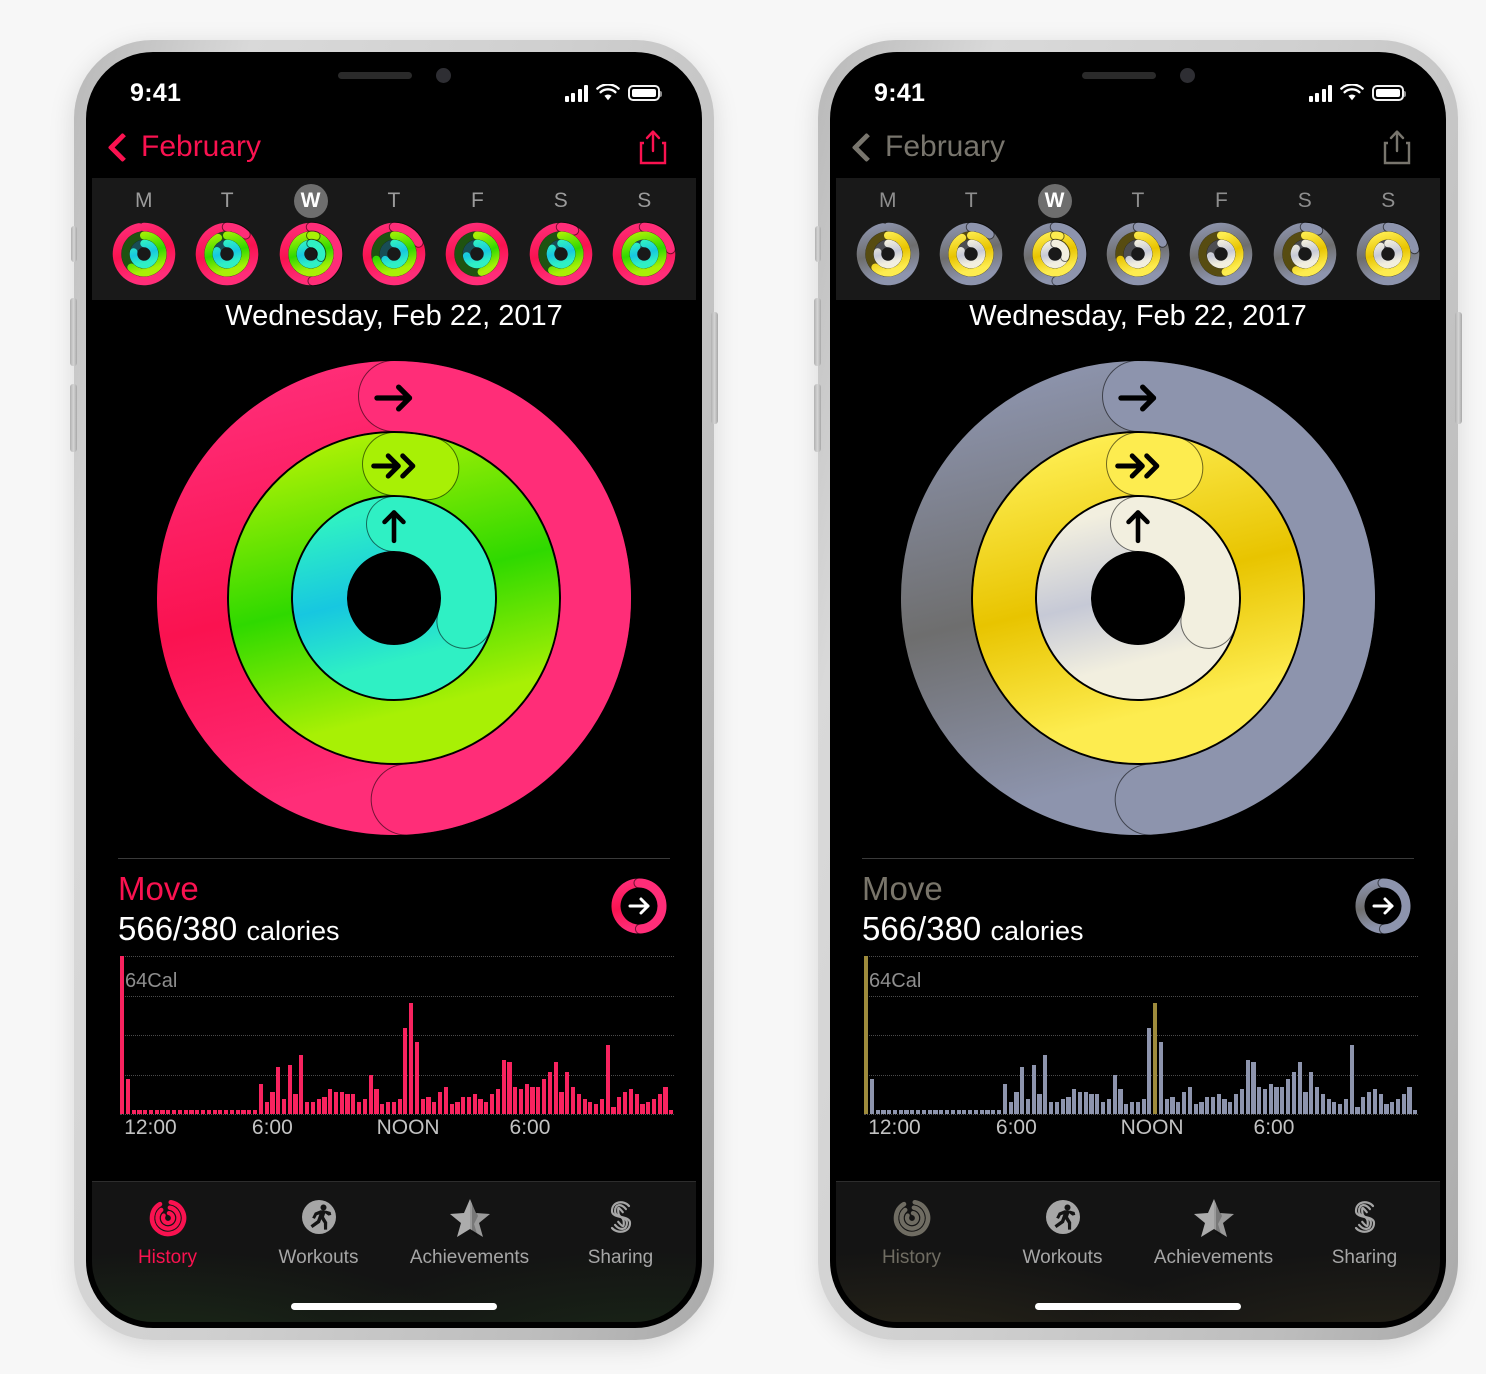 The image size is (1486, 1374). What do you see at coordinates (1141, 1051) in the screenshot?
I see `move-chart: 64Cal 12:00 6:00 NOON 6:00` at bounding box center [1141, 1051].